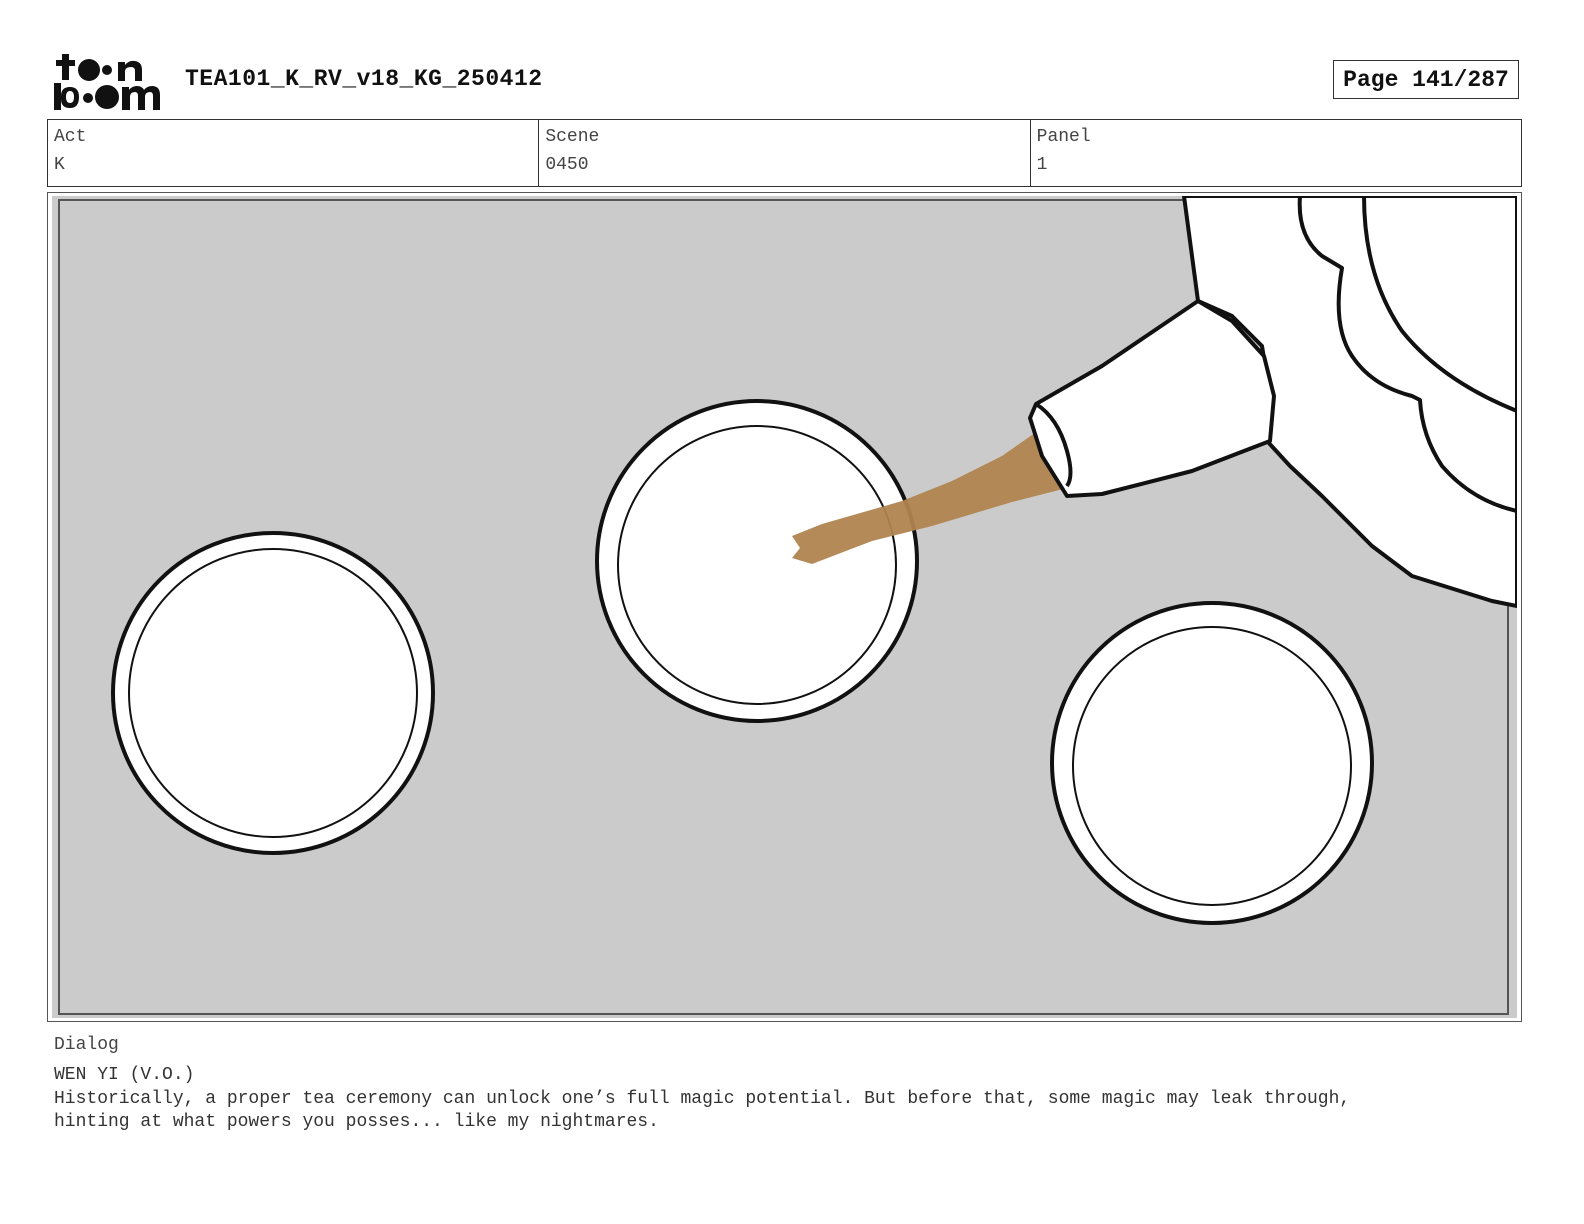 This screenshot has width=1584, height=1224. I want to click on dialog-character: WEN YI (V.O.), so click(124, 1075).